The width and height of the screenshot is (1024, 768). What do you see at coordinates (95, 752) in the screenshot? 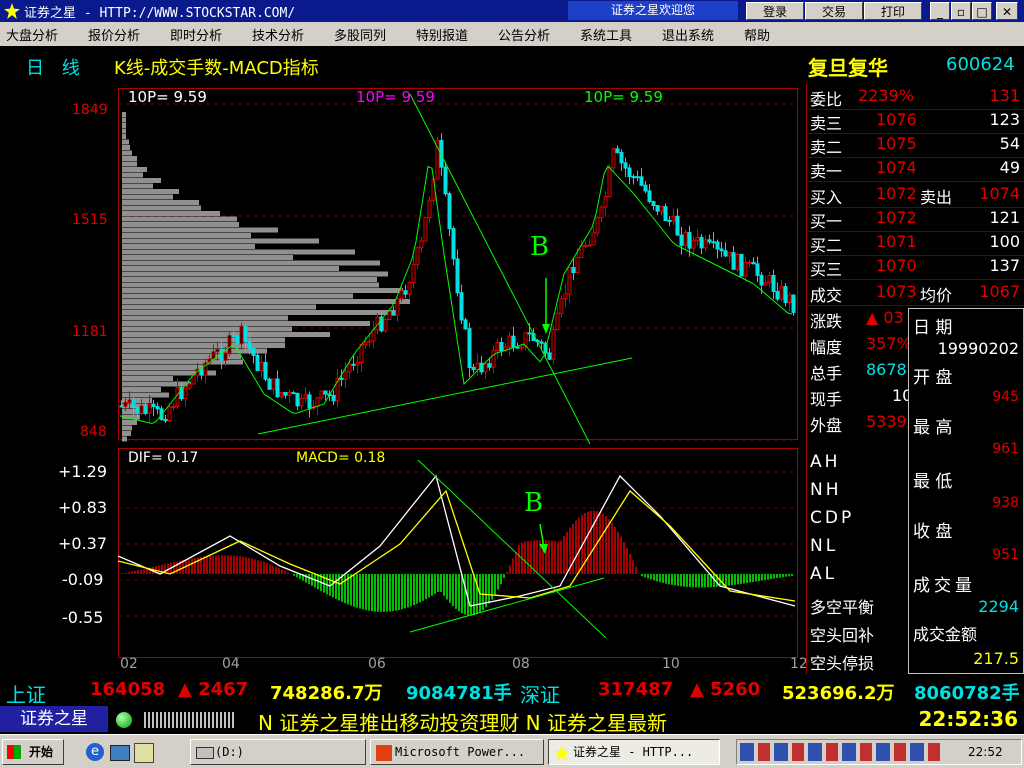
I see `ie-icon: e` at bounding box center [95, 752].